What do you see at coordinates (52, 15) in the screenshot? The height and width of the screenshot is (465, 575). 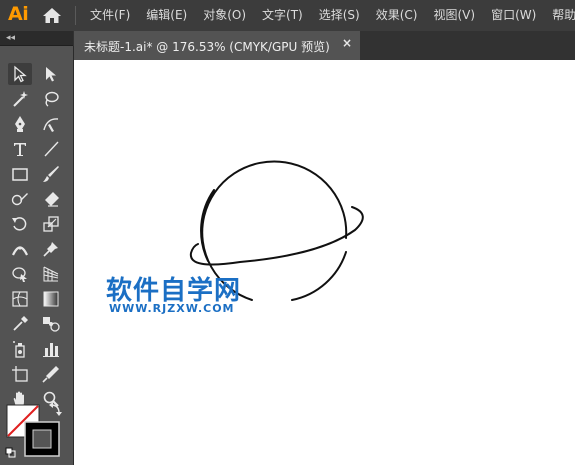 I see `home-icon` at bounding box center [52, 15].